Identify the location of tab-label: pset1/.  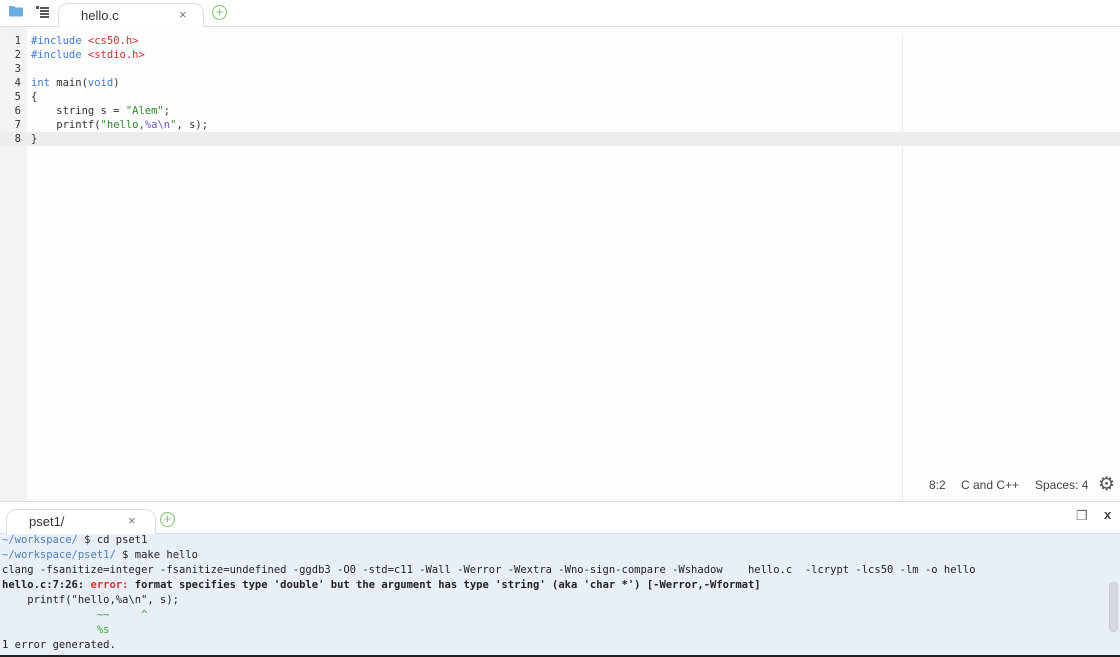
(47, 521).